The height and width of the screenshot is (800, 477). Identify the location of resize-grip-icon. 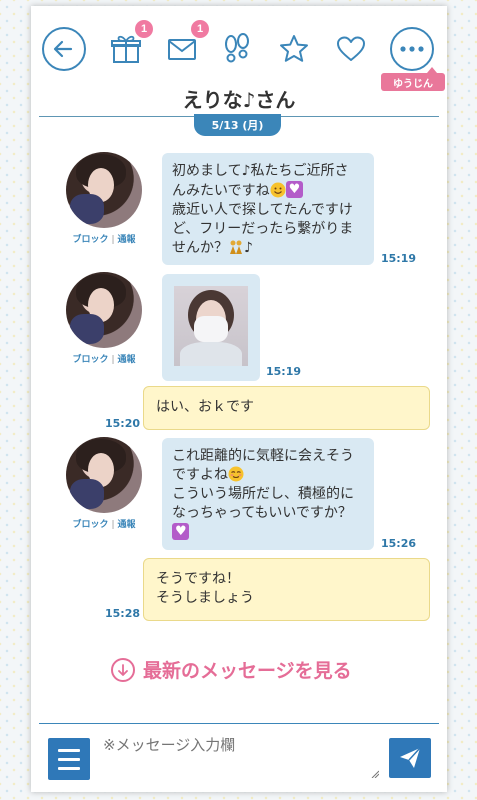
(375, 774).